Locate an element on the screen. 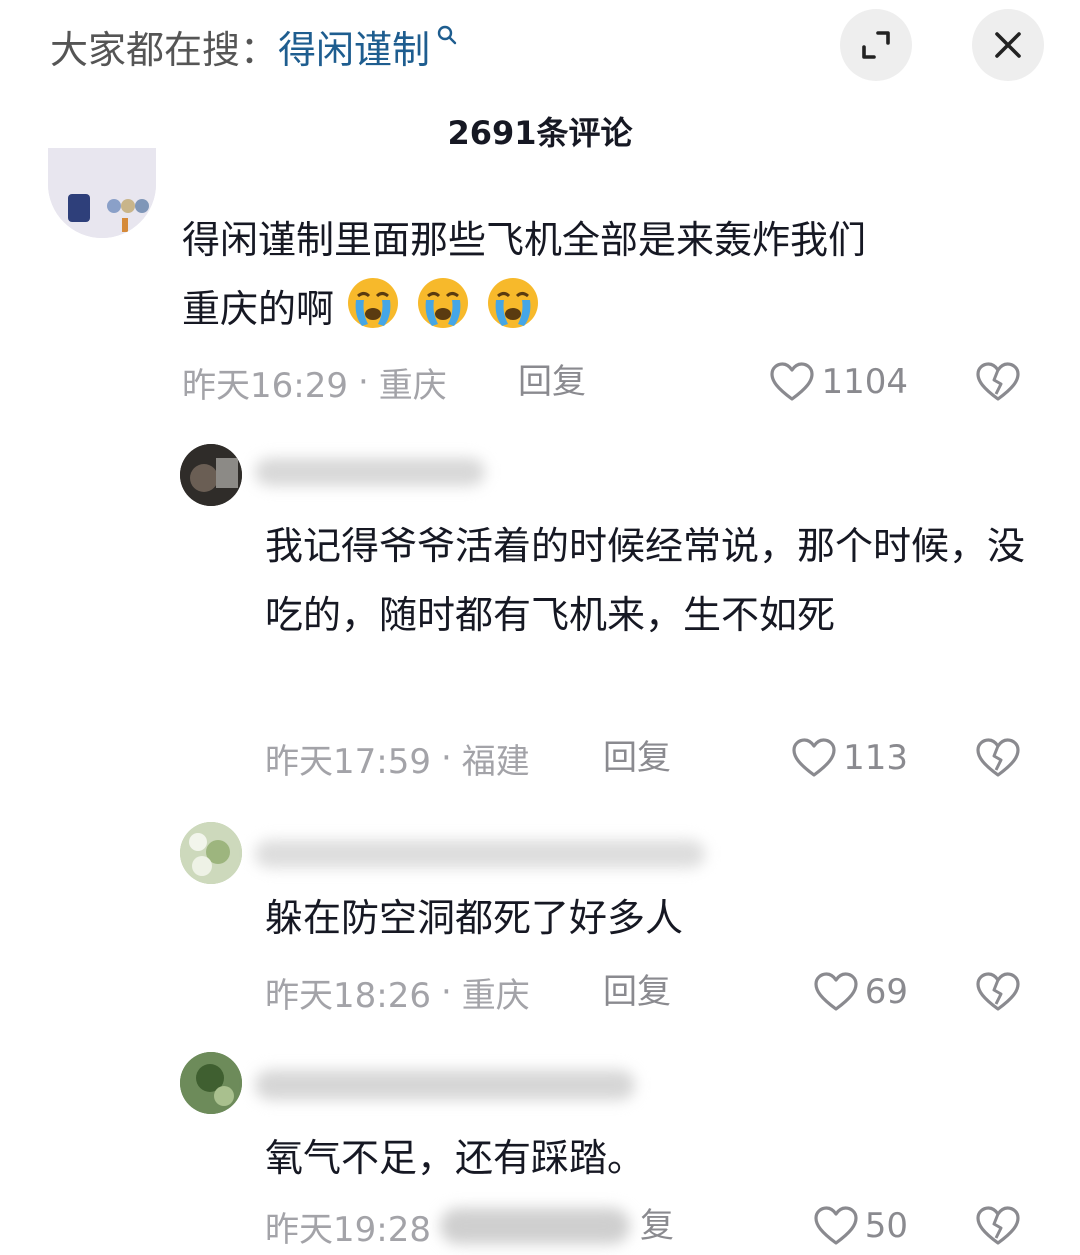  comment-text-line: 得闲谨制里面那些飞机全部是来轰炸我们 is located at coordinates (524, 240).